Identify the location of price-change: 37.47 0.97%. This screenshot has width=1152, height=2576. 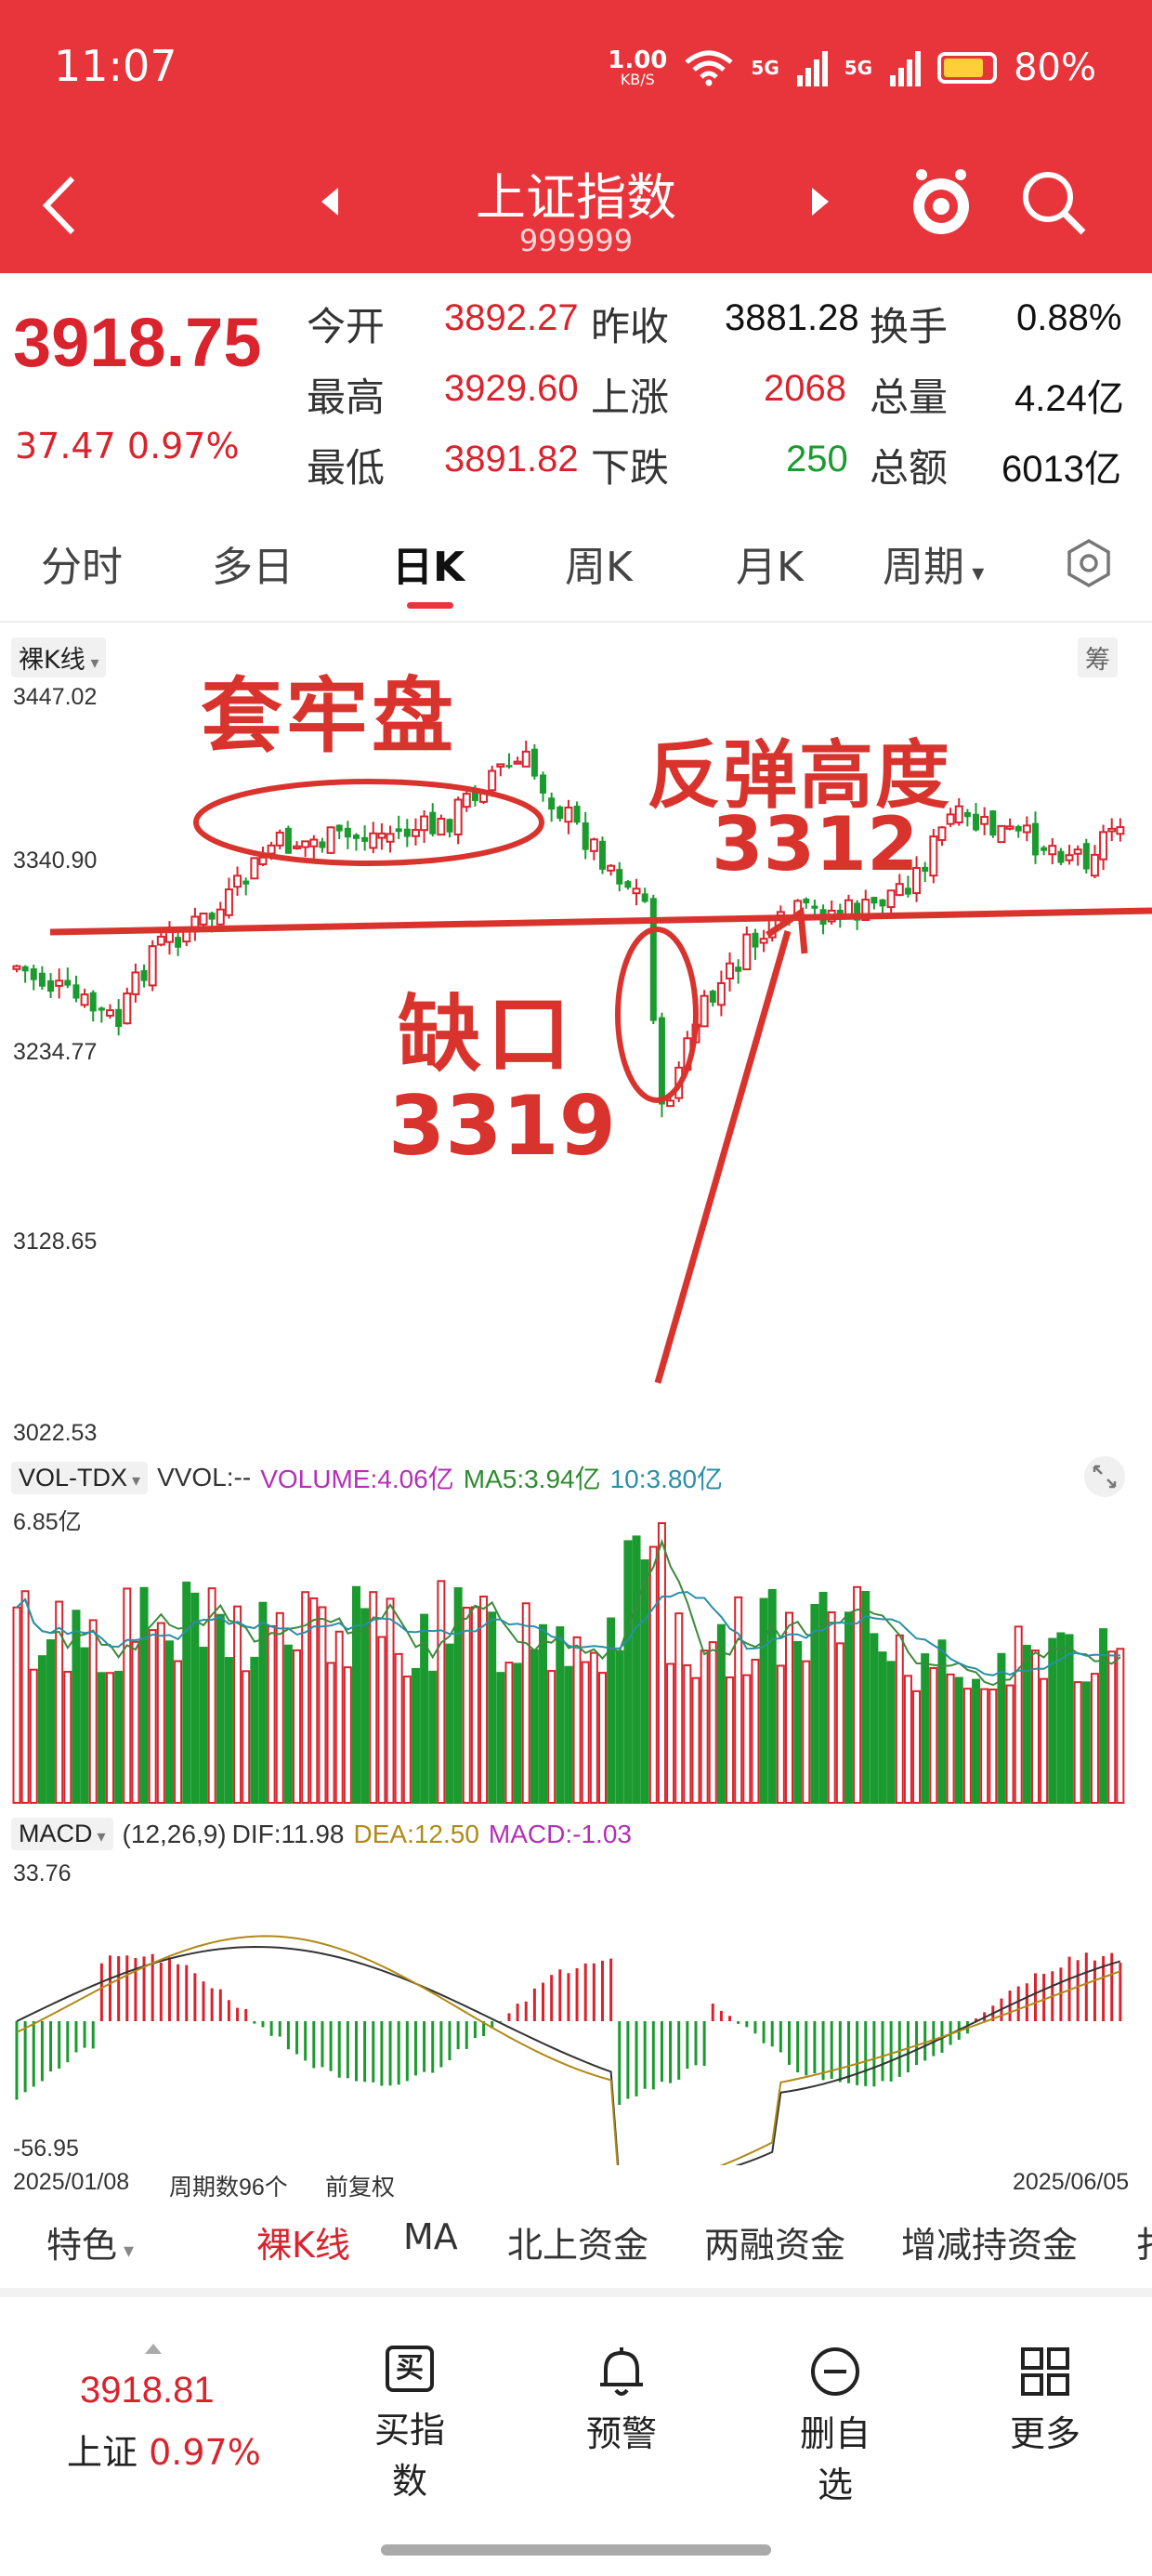
(127, 446).